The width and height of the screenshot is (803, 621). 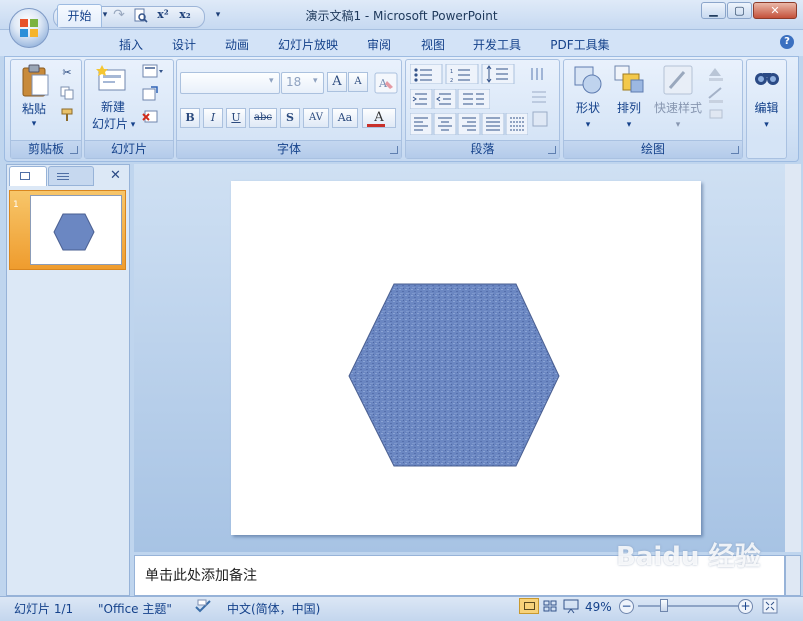 I want to click on list-buttons-row: 12, so click(x=462, y=74).